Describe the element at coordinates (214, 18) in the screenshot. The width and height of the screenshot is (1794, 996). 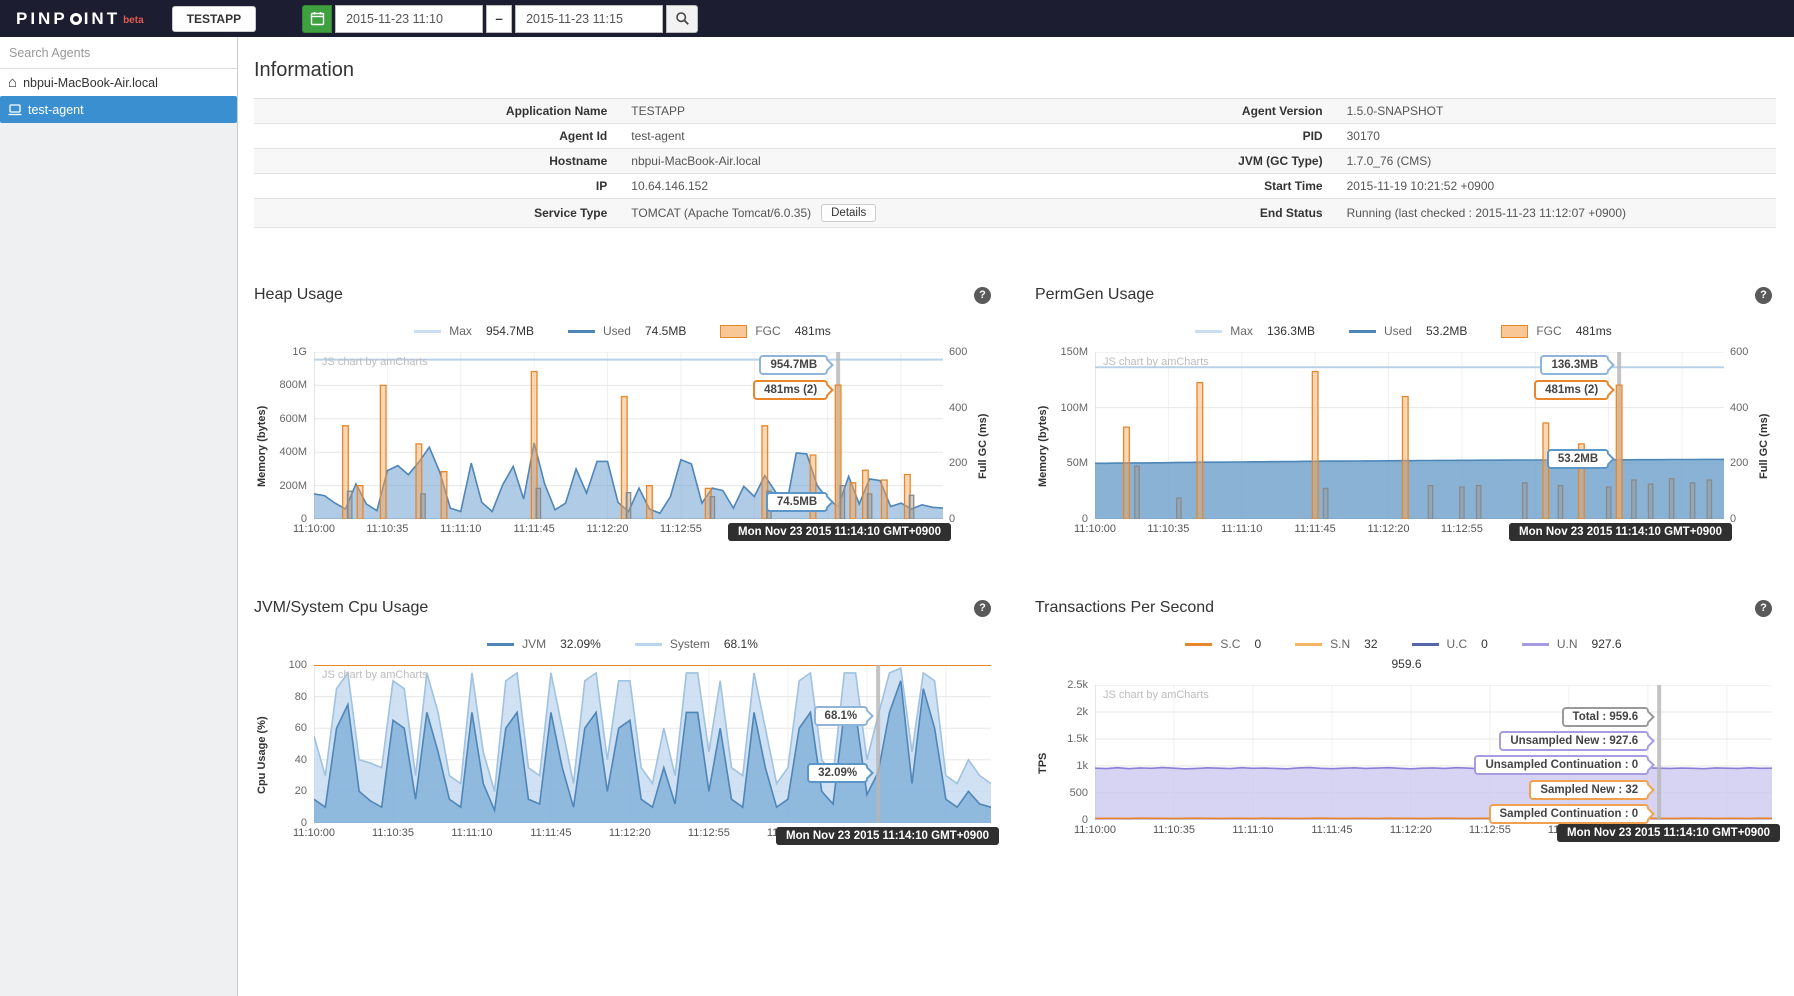
I see `application-selector-button: TESTAPP` at that location.